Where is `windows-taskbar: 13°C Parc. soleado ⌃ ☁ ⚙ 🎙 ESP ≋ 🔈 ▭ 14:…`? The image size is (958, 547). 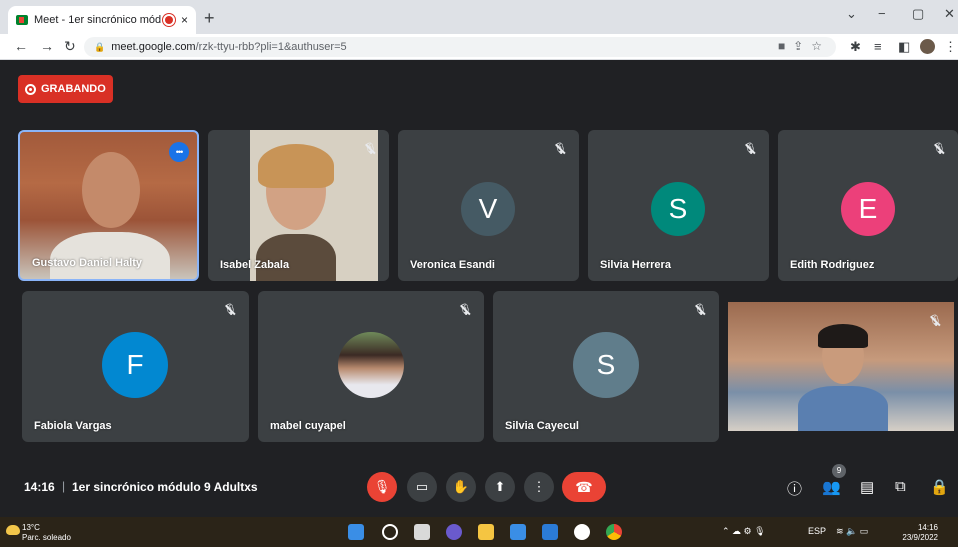 windows-taskbar: 13°C Parc. soleado ⌃ ☁ ⚙ 🎙 ESP ≋ 🔈 ▭ 14:… is located at coordinates (479, 532).